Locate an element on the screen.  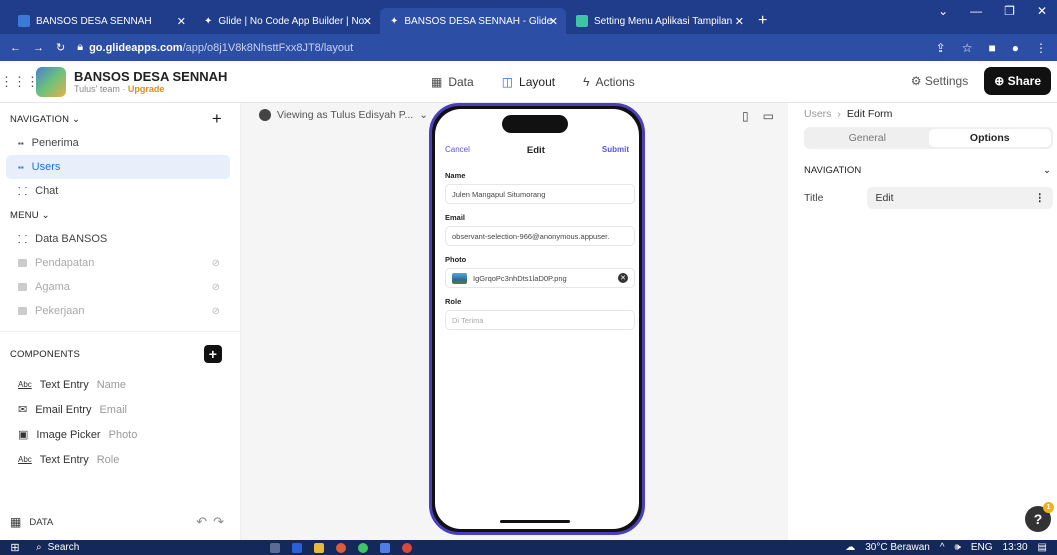
volume-icon: 🕪︎ is located at coordinates (958, 547).